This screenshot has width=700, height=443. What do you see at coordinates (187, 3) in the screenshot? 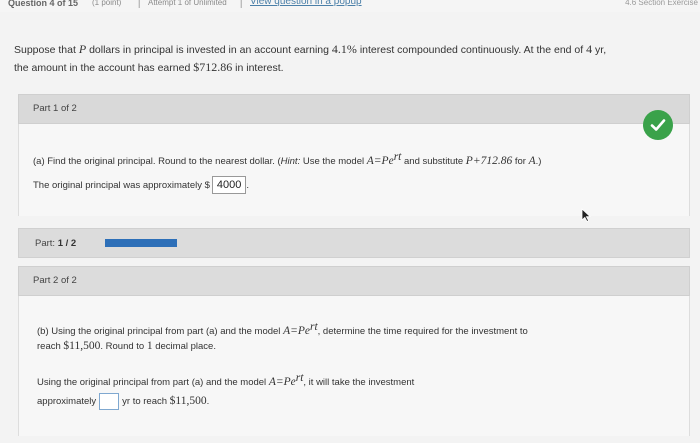
I see `attempt-counter: Attempt 1 of Unlimited` at bounding box center [187, 3].